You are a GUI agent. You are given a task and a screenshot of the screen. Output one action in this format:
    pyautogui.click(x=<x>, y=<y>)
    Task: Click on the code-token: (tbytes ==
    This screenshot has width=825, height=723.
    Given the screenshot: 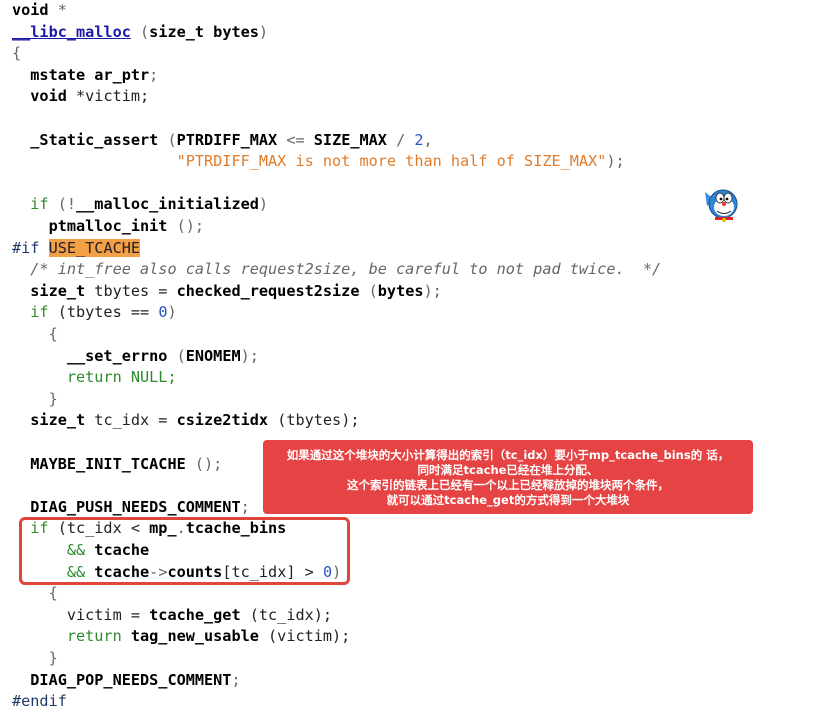 What is the action you would take?
    pyautogui.click(x=108, y=312)
    